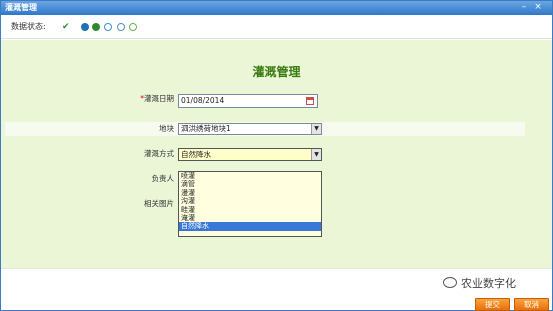 This screenshot has width=553, height=311. I want to click on dropdown-option: 喷灌, so click(250, 176).